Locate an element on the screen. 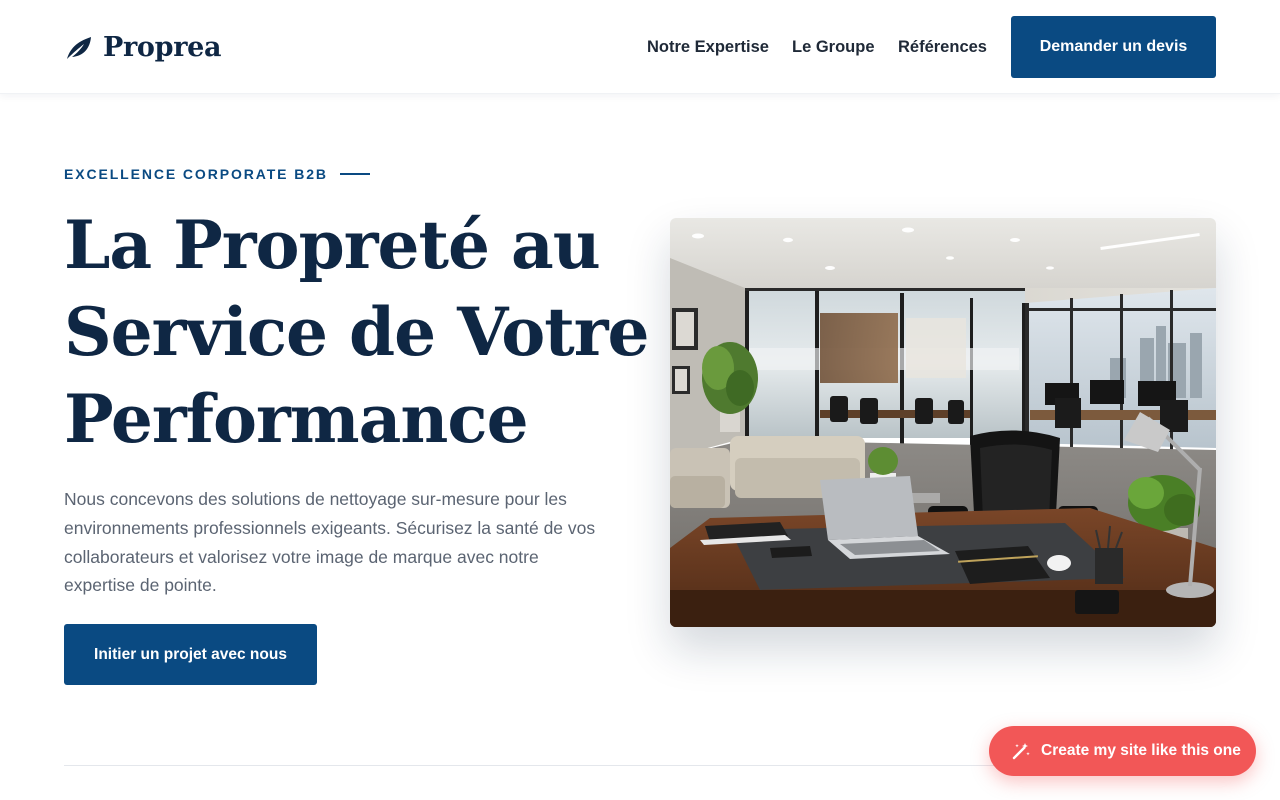  create-site-button: Create my site like this one is located at coordinates (1122, 751).